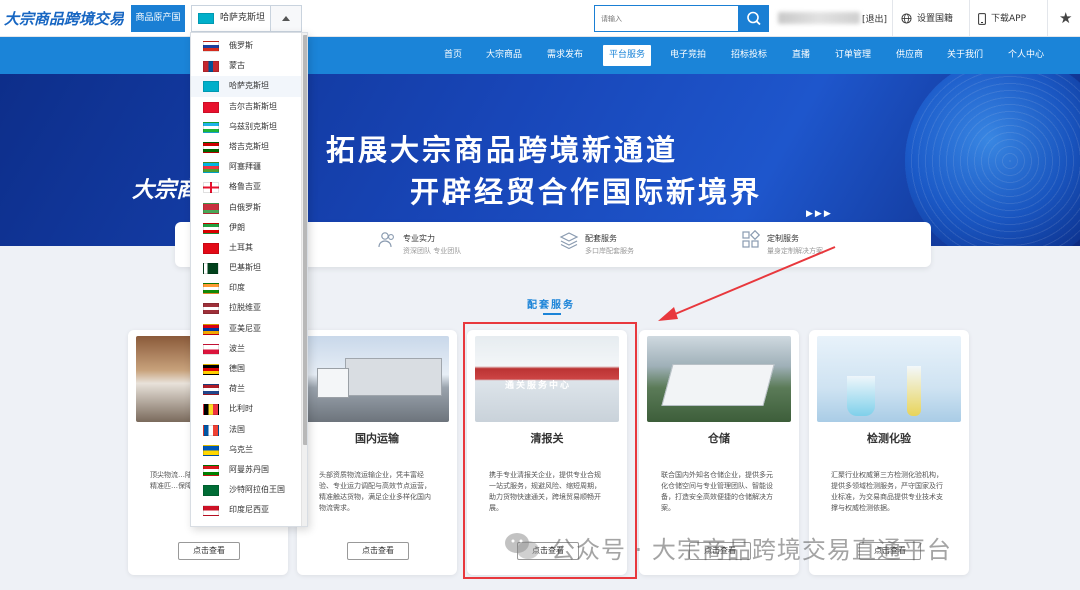 This screenshot has height=590, width=1080. Describe the element at coordinates (504, 55) in the screenshot. I see `nav-item-commodities: 大宗商品` at that location.